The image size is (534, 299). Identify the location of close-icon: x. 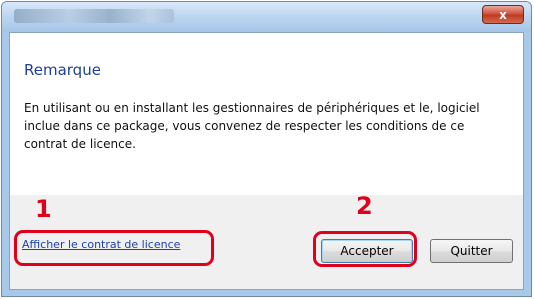
(503, 14).